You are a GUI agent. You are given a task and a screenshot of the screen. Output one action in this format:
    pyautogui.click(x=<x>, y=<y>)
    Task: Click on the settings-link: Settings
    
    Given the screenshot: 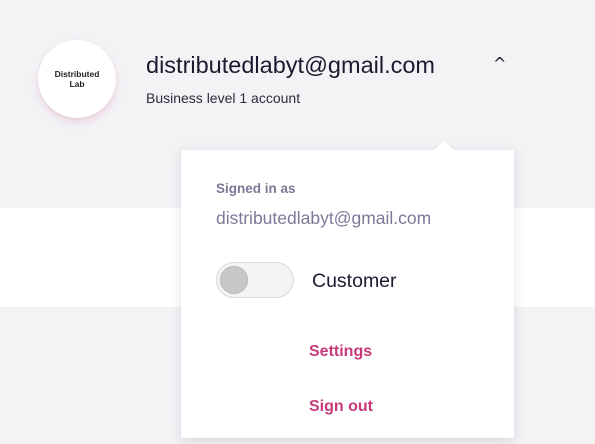 What is the action you would take?
    pyautogui.click(x=340, y=352)
    